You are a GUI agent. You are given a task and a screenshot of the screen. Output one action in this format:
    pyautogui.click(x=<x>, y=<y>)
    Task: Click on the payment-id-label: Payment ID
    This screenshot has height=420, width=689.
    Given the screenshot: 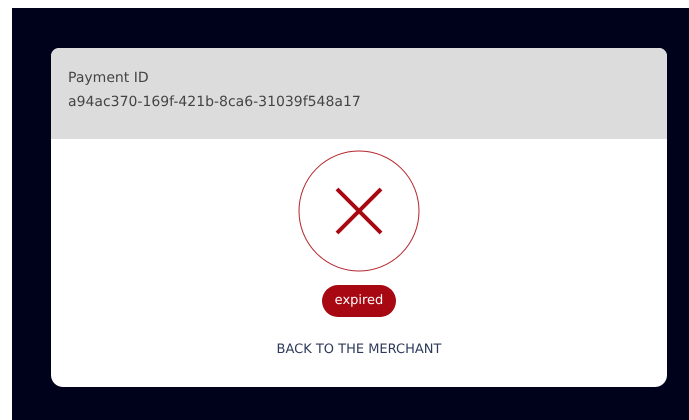 What is the action you would take?
    pyautogui.click(x=109, y=78)
    